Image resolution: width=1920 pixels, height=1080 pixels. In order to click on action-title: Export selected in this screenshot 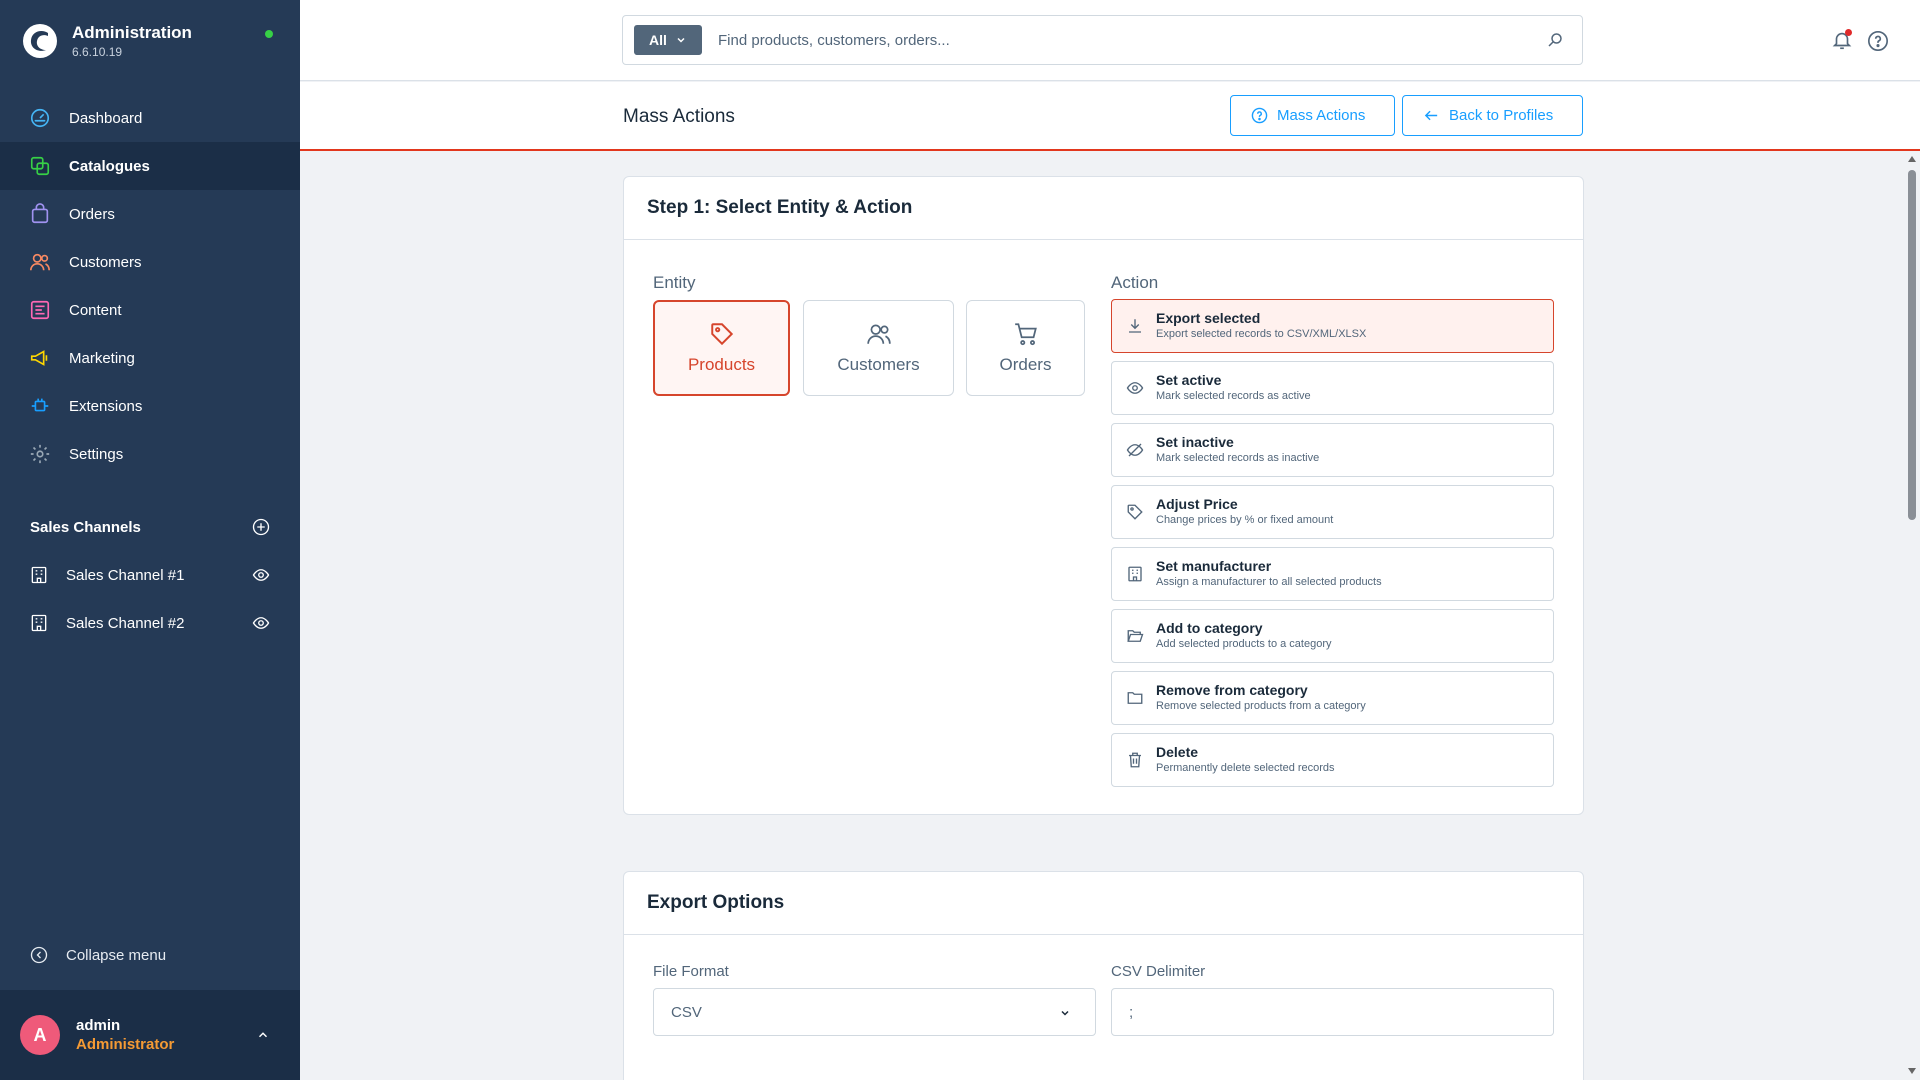, I will do `click(1208, 318)`.